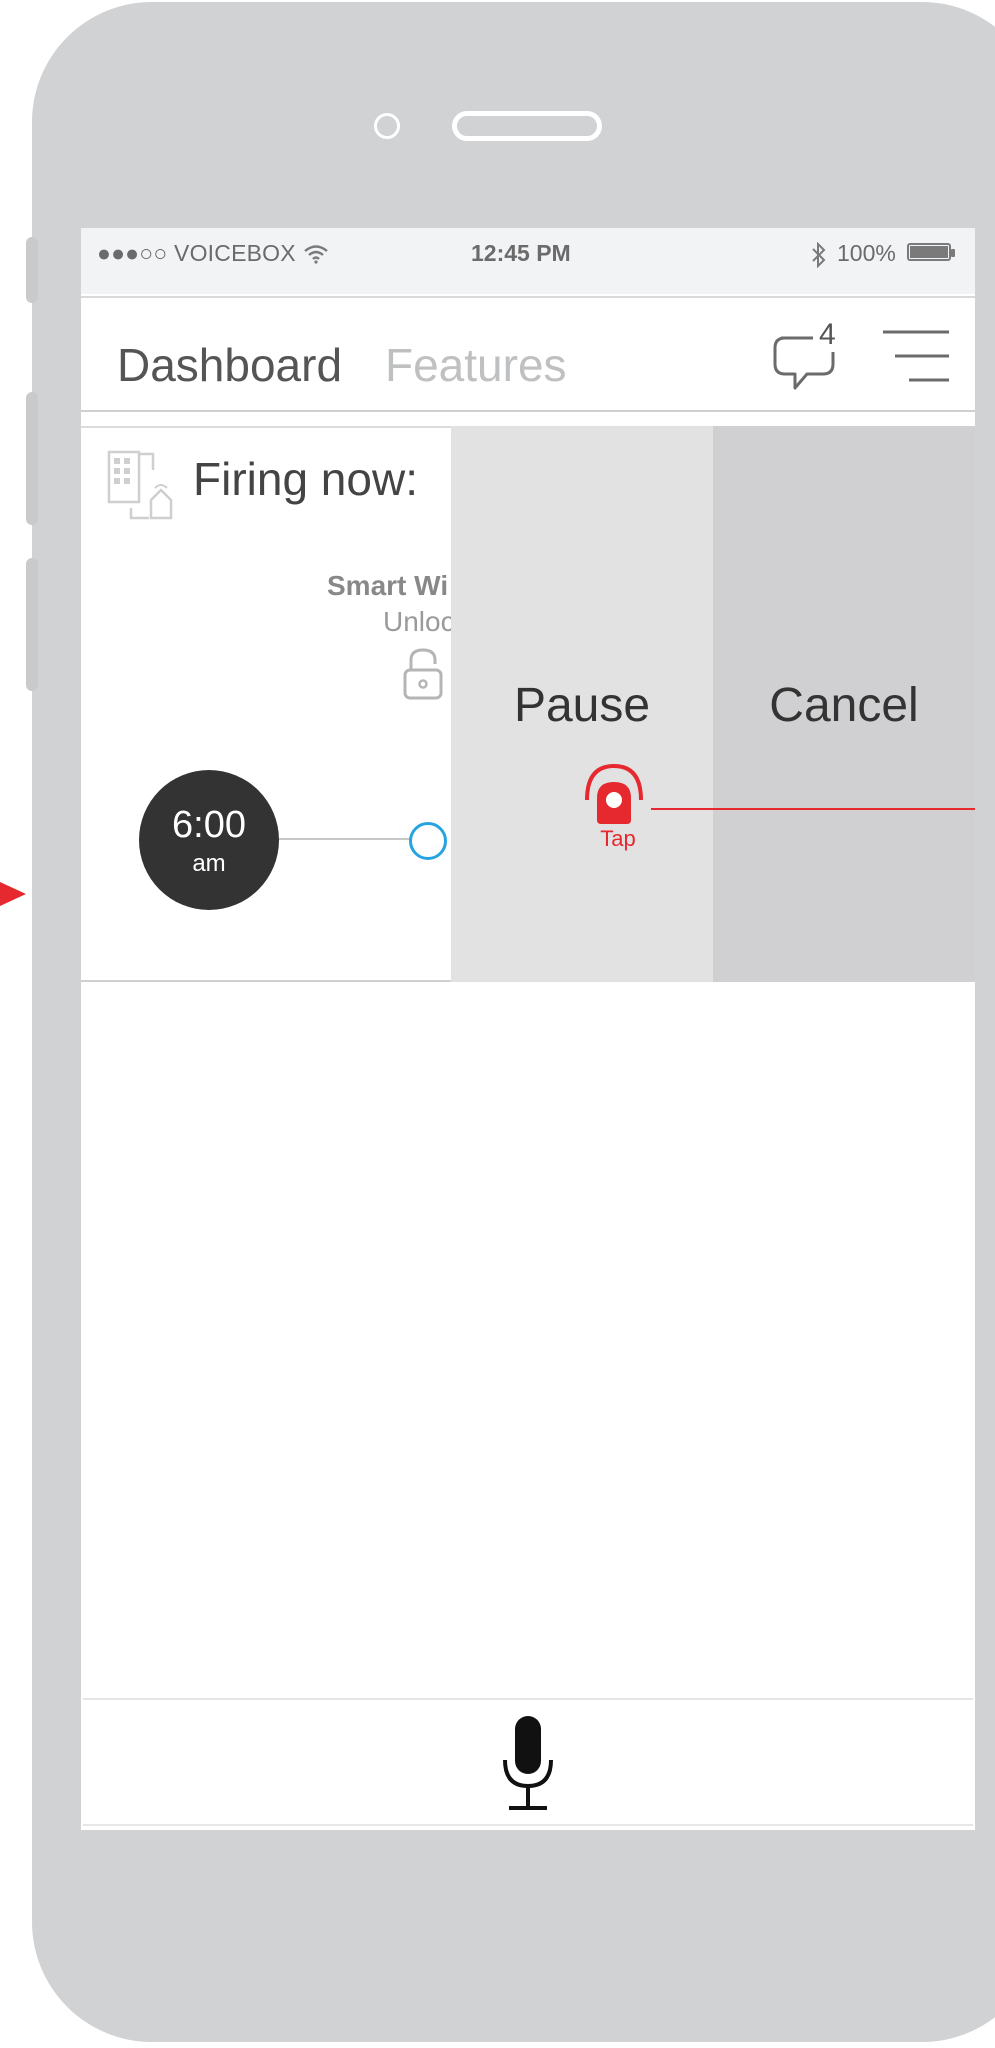 The height and width of the screenshot is (2048, 995). What do you see at coordinates (196, 253) in the screenshot?
I see `carrier-label: ●●●○○ VOICEBOX` at bounding box center [196, 253].